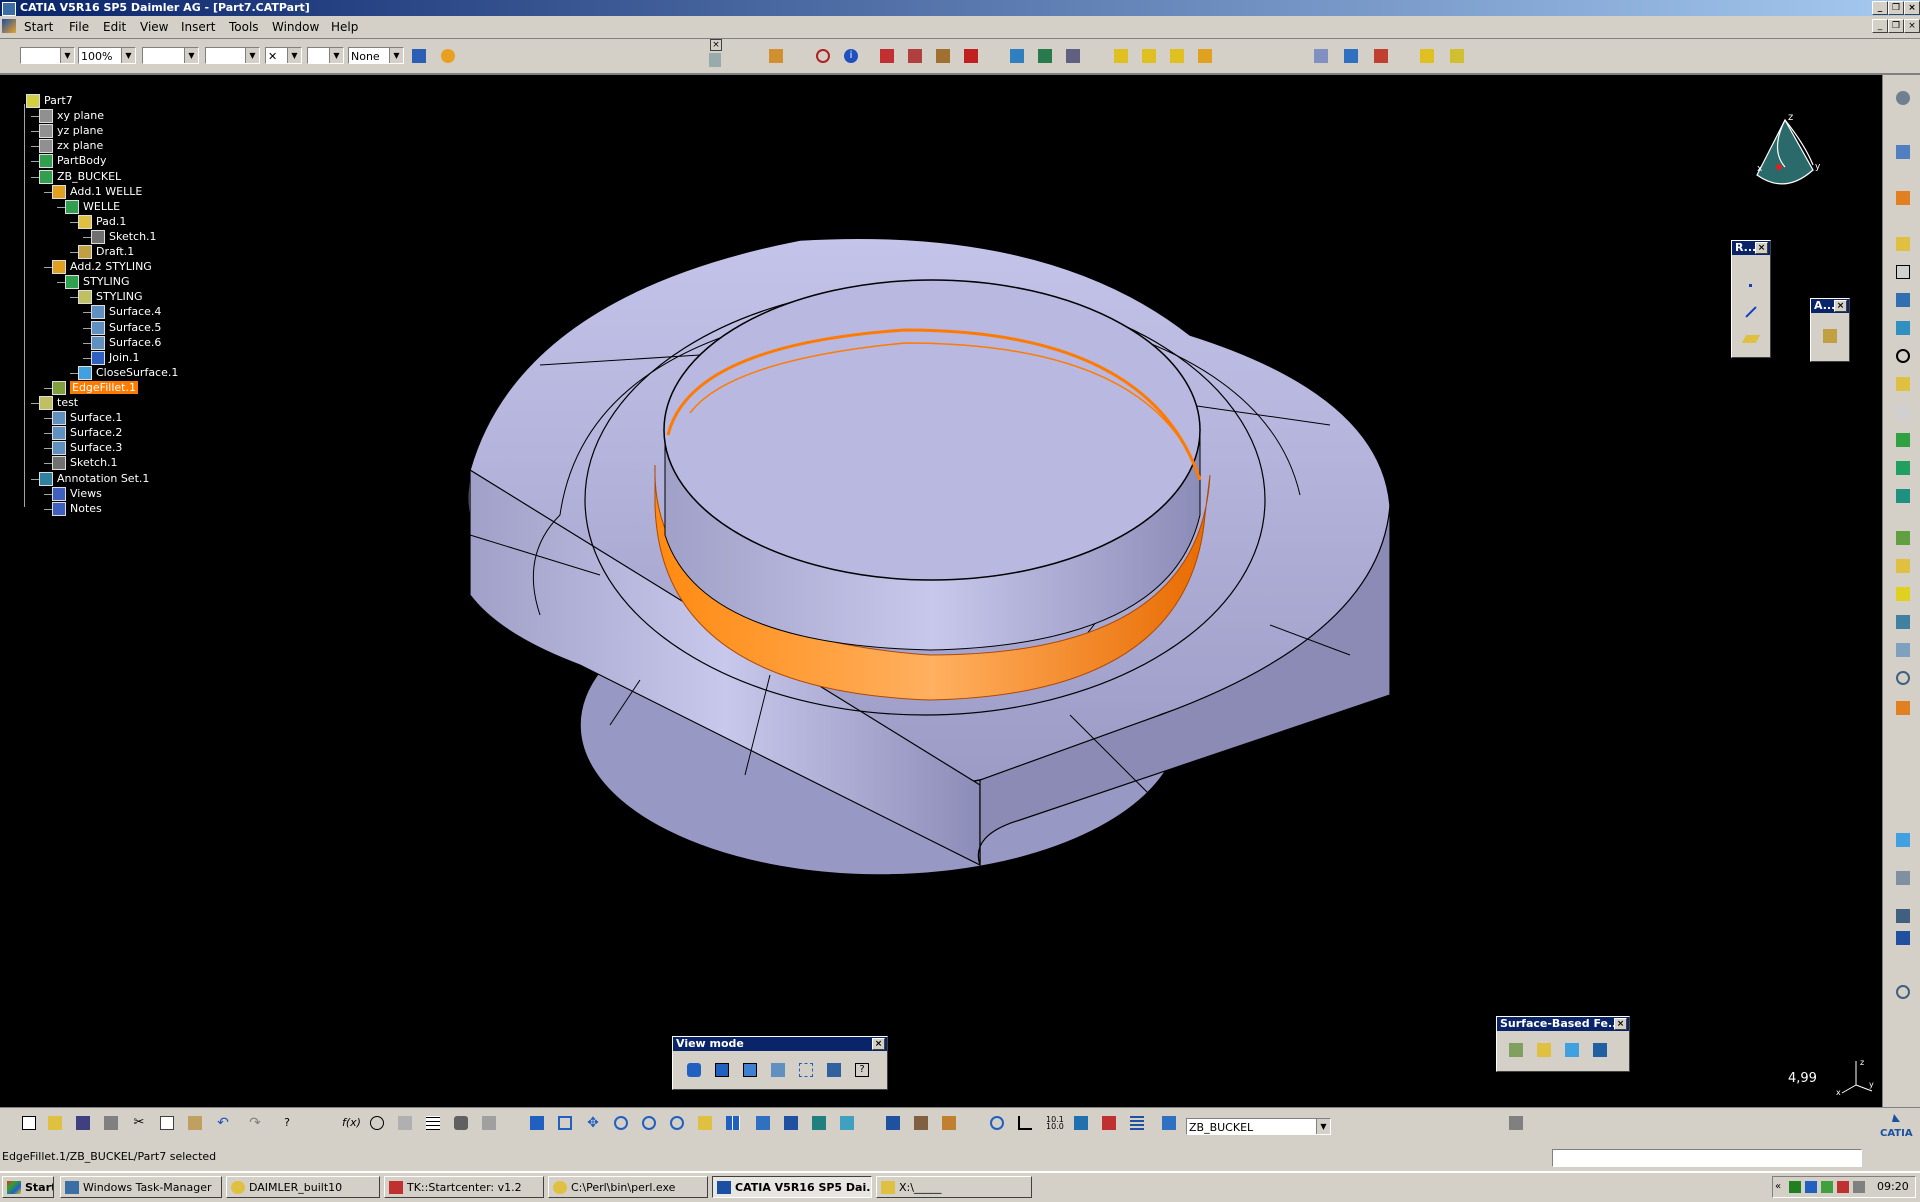 Image resolution: width=1920 pixels, height=1202 pixels. What do you see at coordinates (1902, 877) in the screenshot?
I see `constraint-icon` at bounding box center [1902, 877].